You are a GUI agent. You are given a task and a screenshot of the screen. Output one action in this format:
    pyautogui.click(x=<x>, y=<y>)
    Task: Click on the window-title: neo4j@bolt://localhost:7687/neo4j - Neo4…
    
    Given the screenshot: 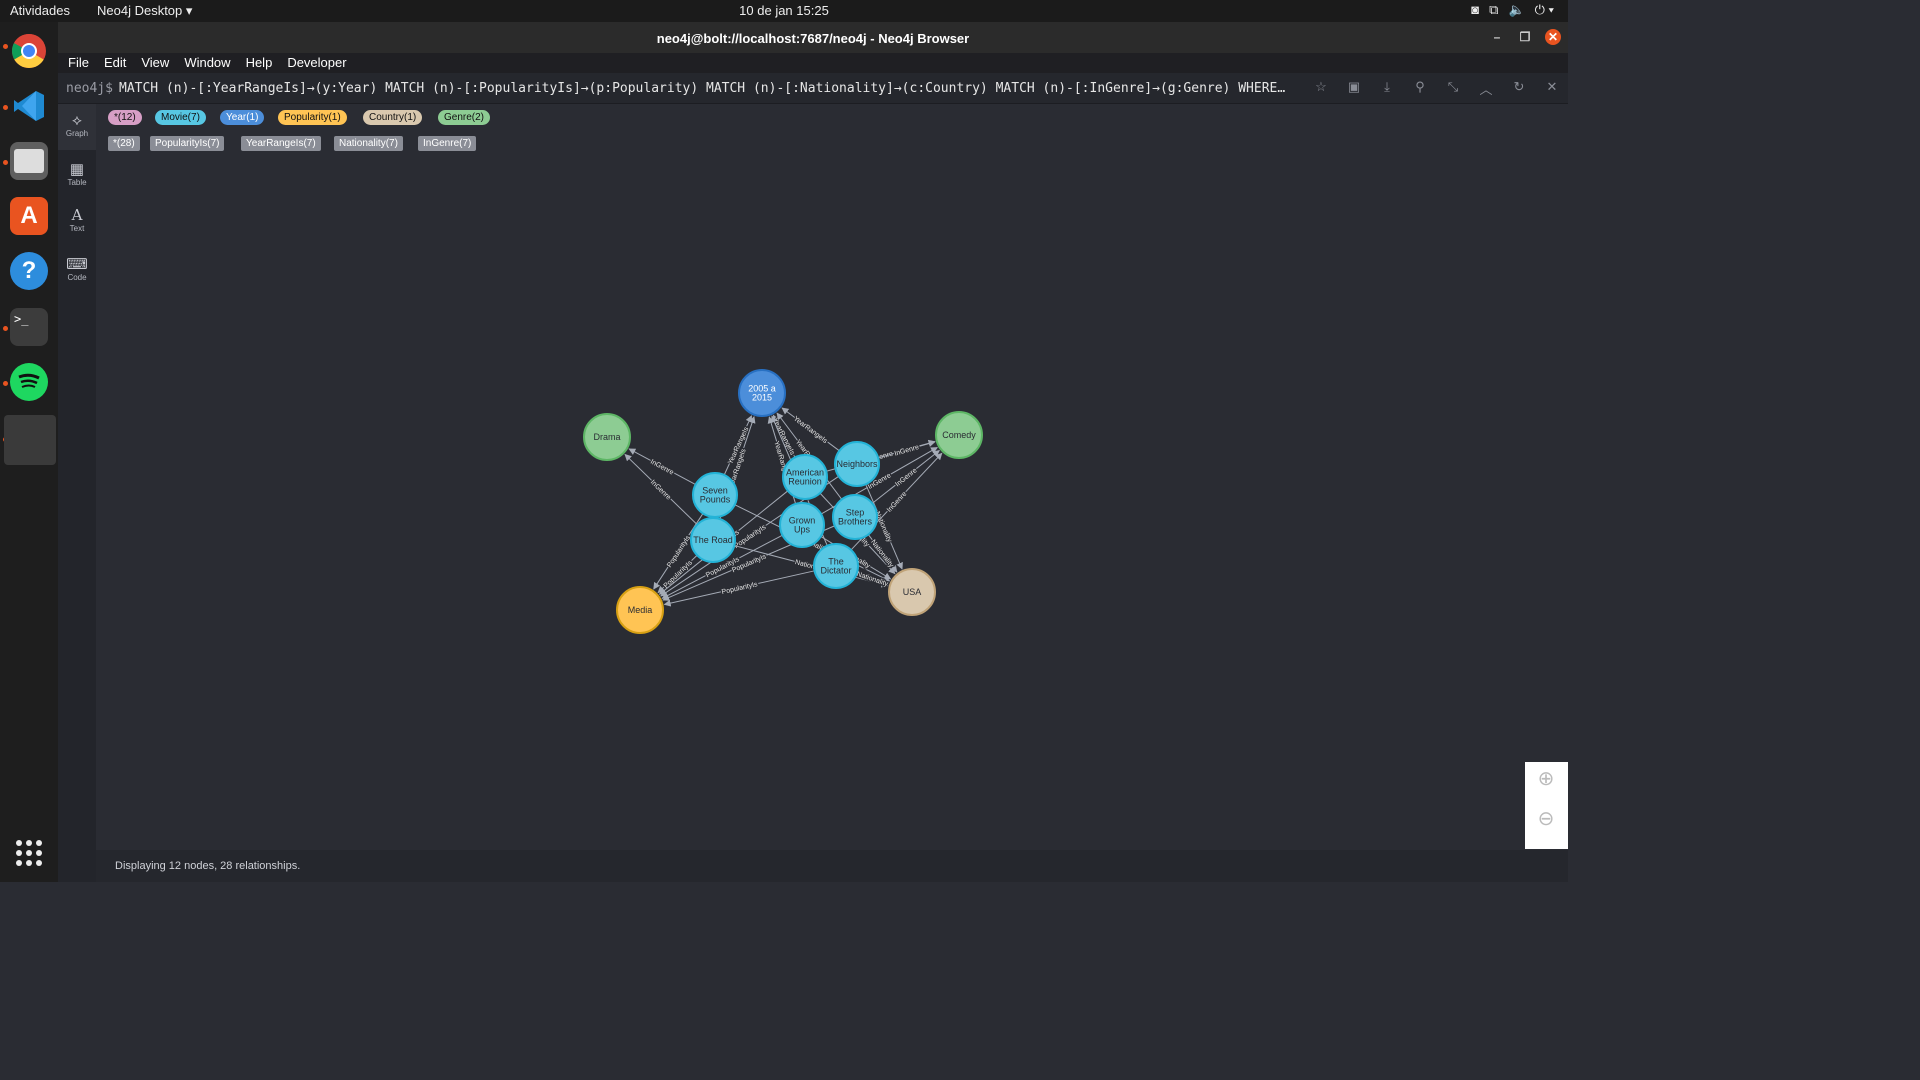 What is the action you would take?
    pyautogui.click(x=813, y=38)
    